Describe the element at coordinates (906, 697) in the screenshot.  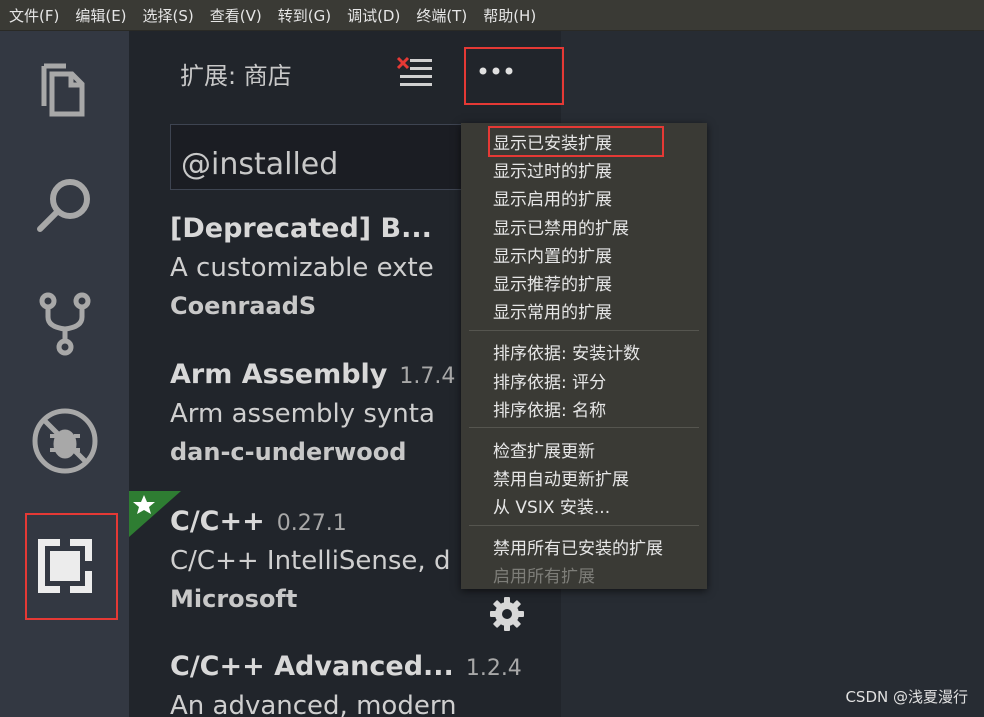
I see `watermark: CSDN @浅夏漫行` at that location.